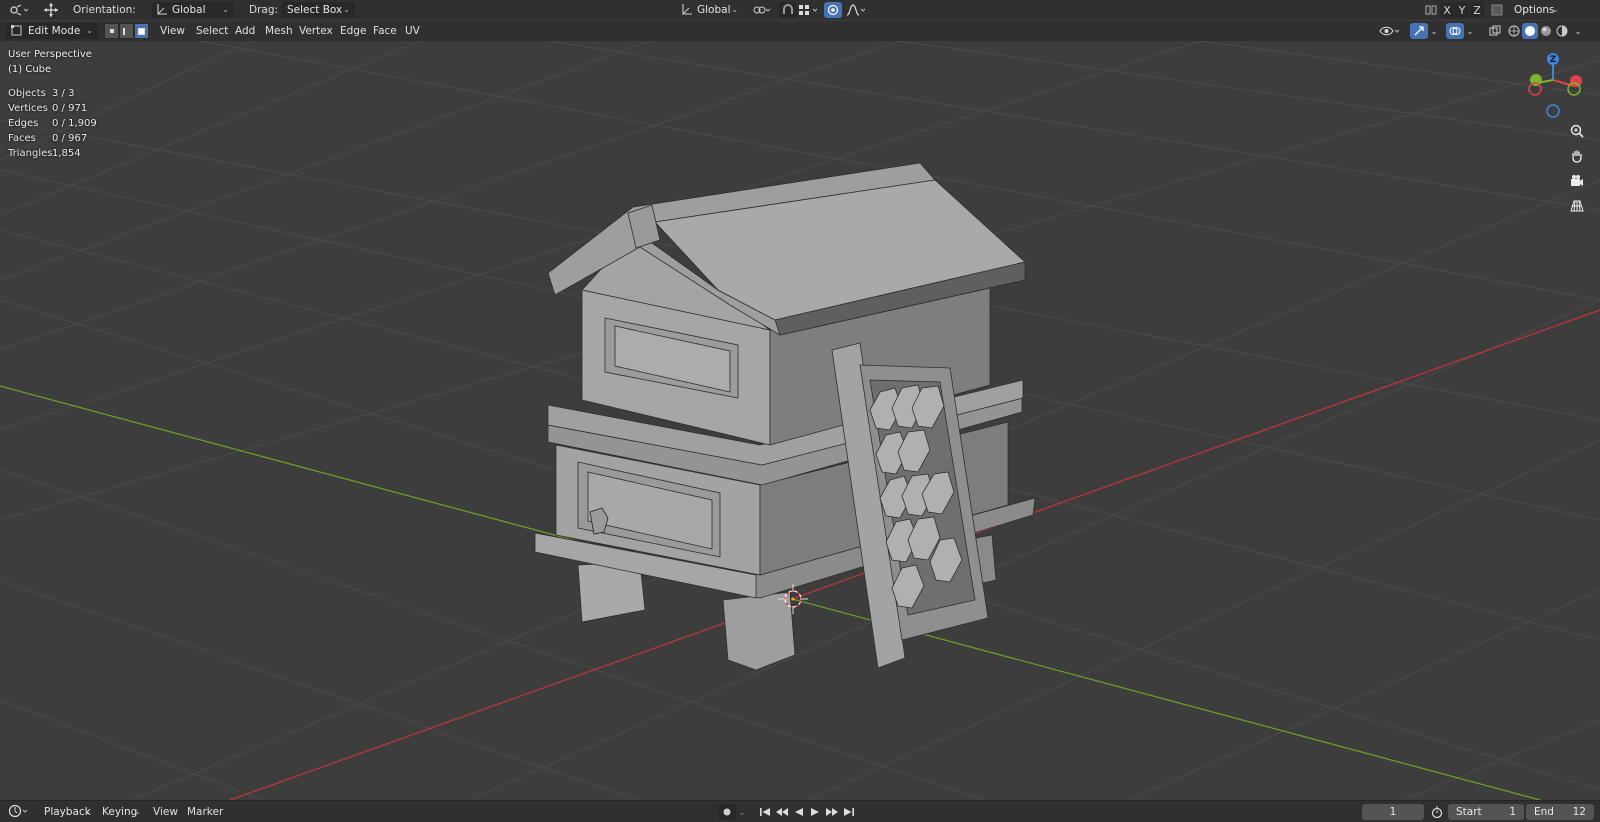 This screenshot has width=1600, height=822. I want to click on stats-objects: Objects 3 / 3, so click(41, 93).